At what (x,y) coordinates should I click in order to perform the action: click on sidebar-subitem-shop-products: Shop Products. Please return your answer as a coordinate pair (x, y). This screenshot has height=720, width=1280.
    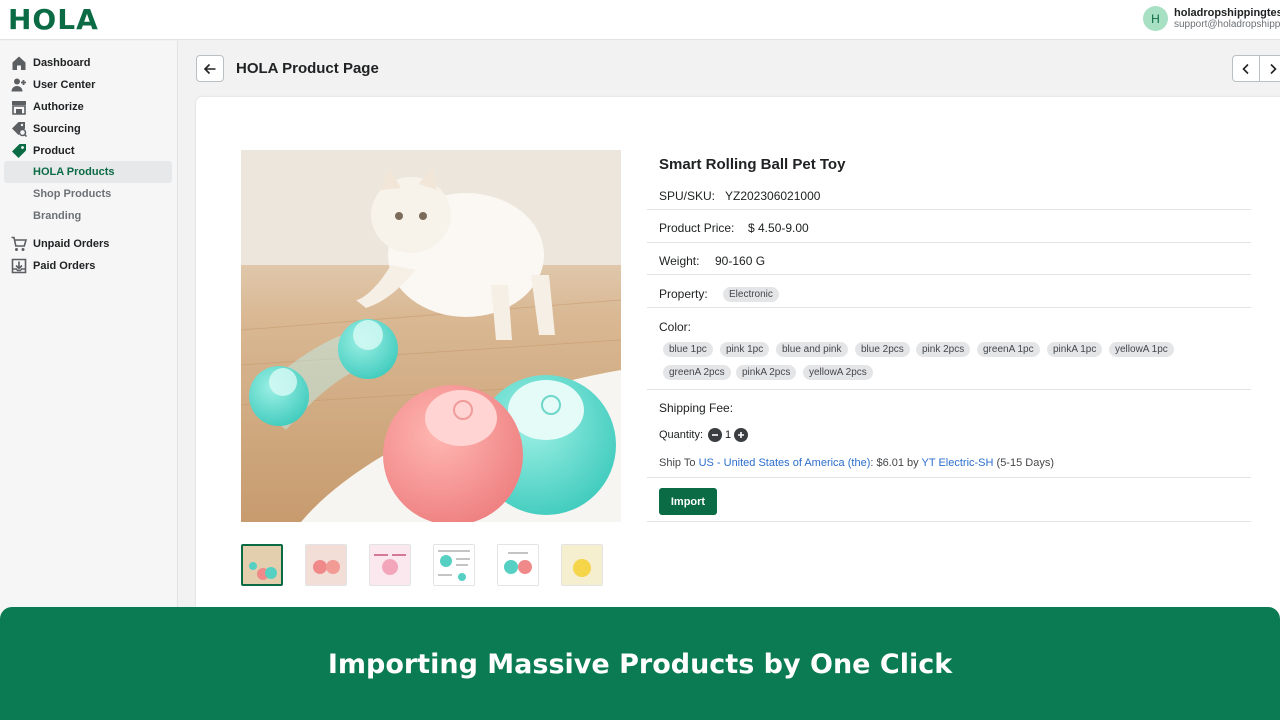
    Looking at the image, I should click on (89, 194).